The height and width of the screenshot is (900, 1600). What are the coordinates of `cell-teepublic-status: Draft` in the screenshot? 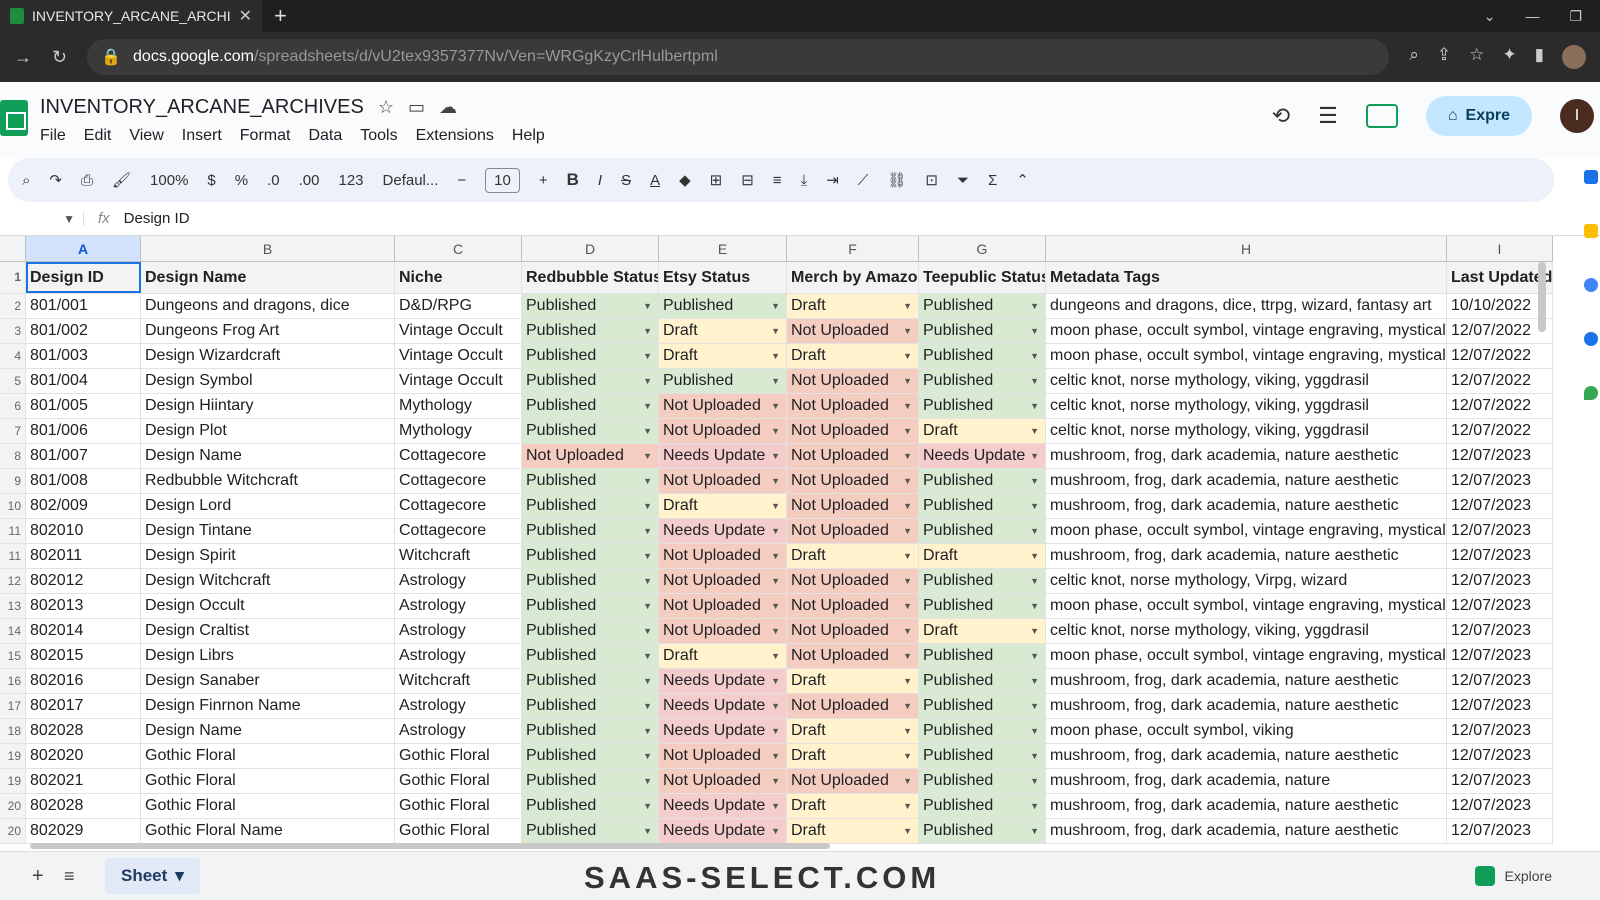 It's located at (982, 556).